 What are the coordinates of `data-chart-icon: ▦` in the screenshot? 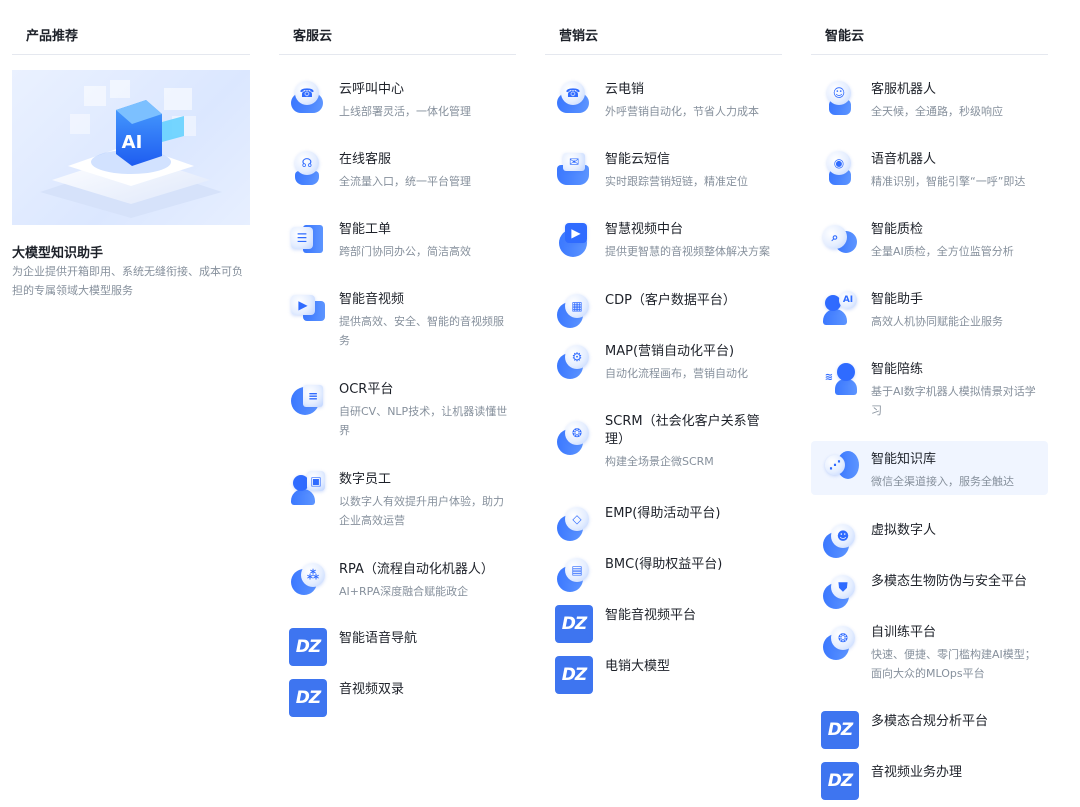 It's located at (574, 309).